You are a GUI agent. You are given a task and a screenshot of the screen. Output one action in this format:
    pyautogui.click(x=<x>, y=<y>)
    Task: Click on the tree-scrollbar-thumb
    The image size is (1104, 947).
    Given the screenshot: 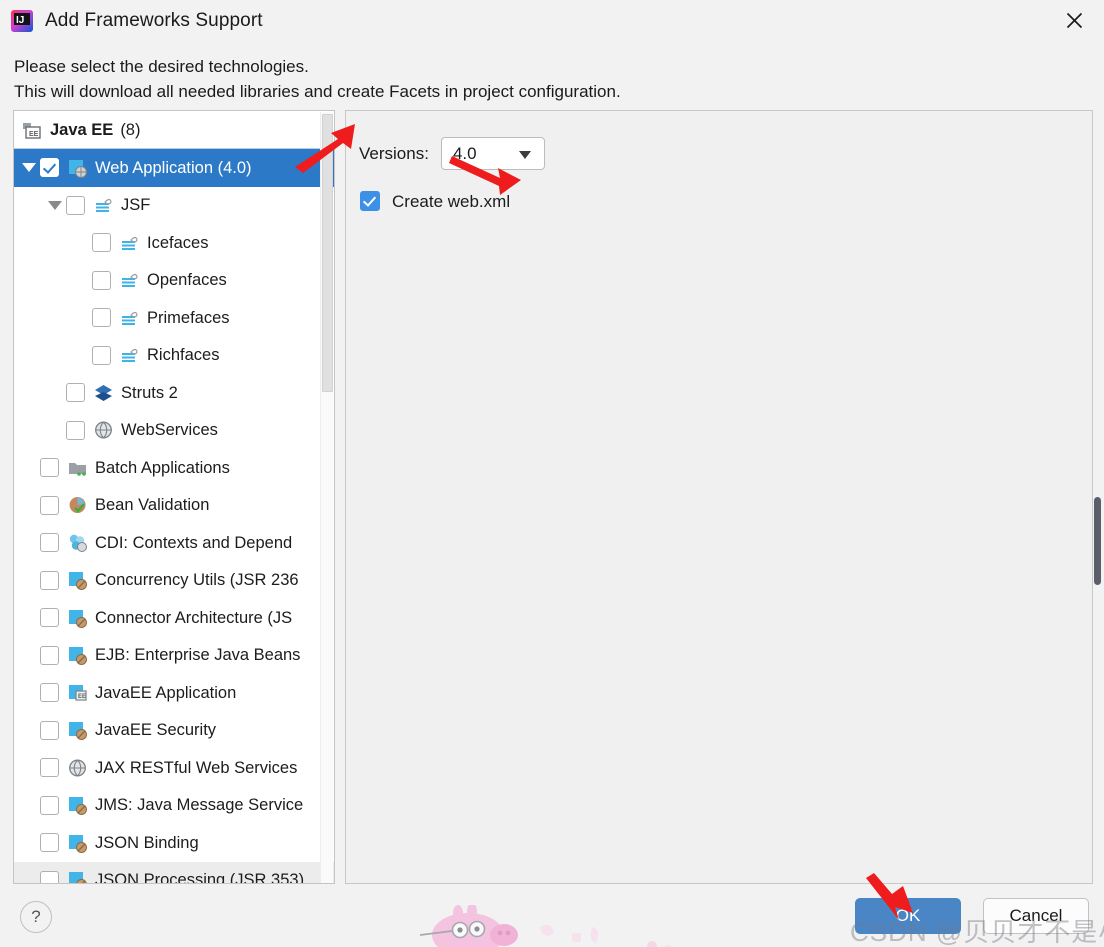 What is the action you would take?
    pyautogui.click(x=327, y=253)
    